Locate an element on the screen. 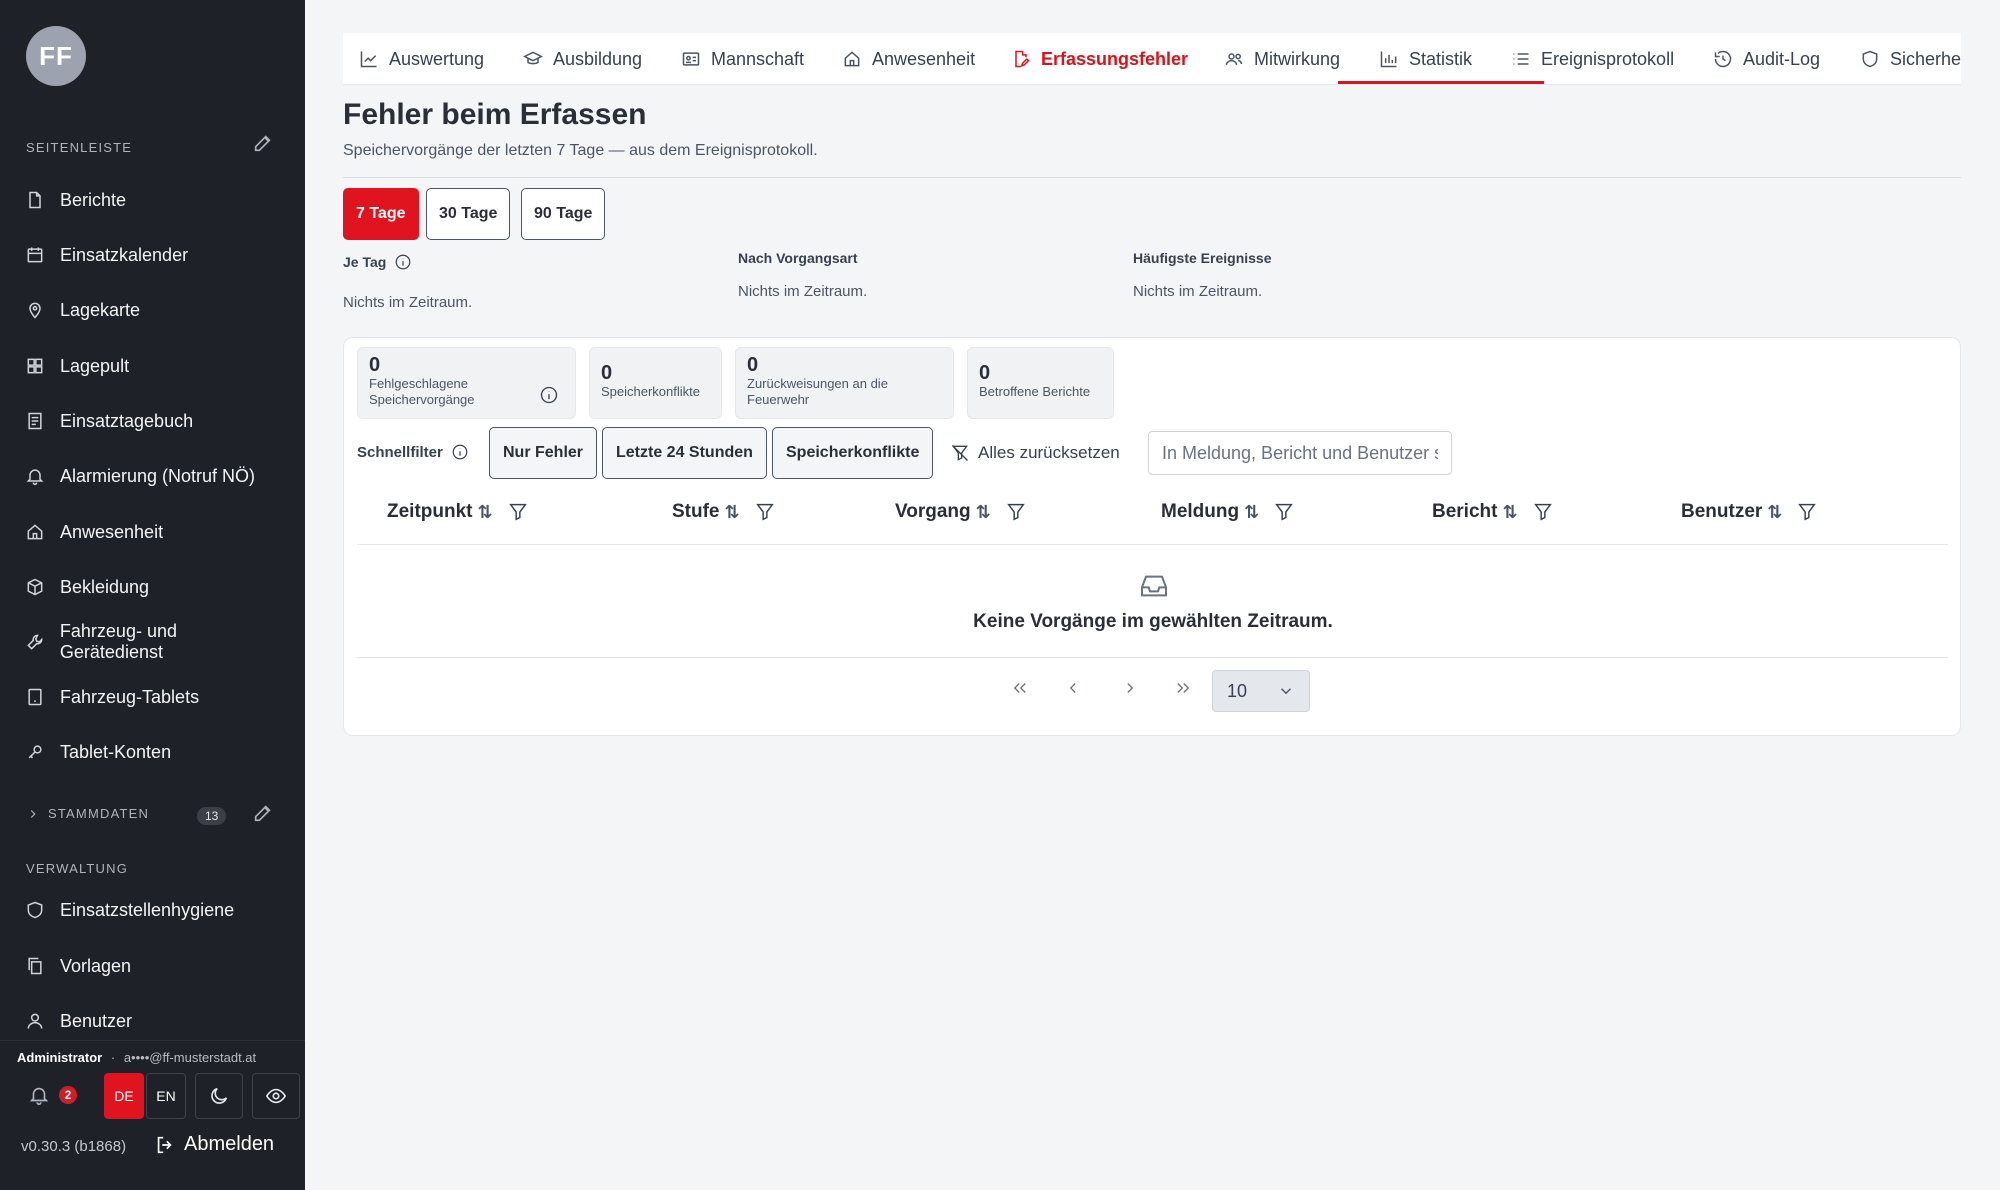 This screenshot has width=2000, height=1190. sidebar-item-lagekarte: Lagekarte is located at coordinates (154, 310).